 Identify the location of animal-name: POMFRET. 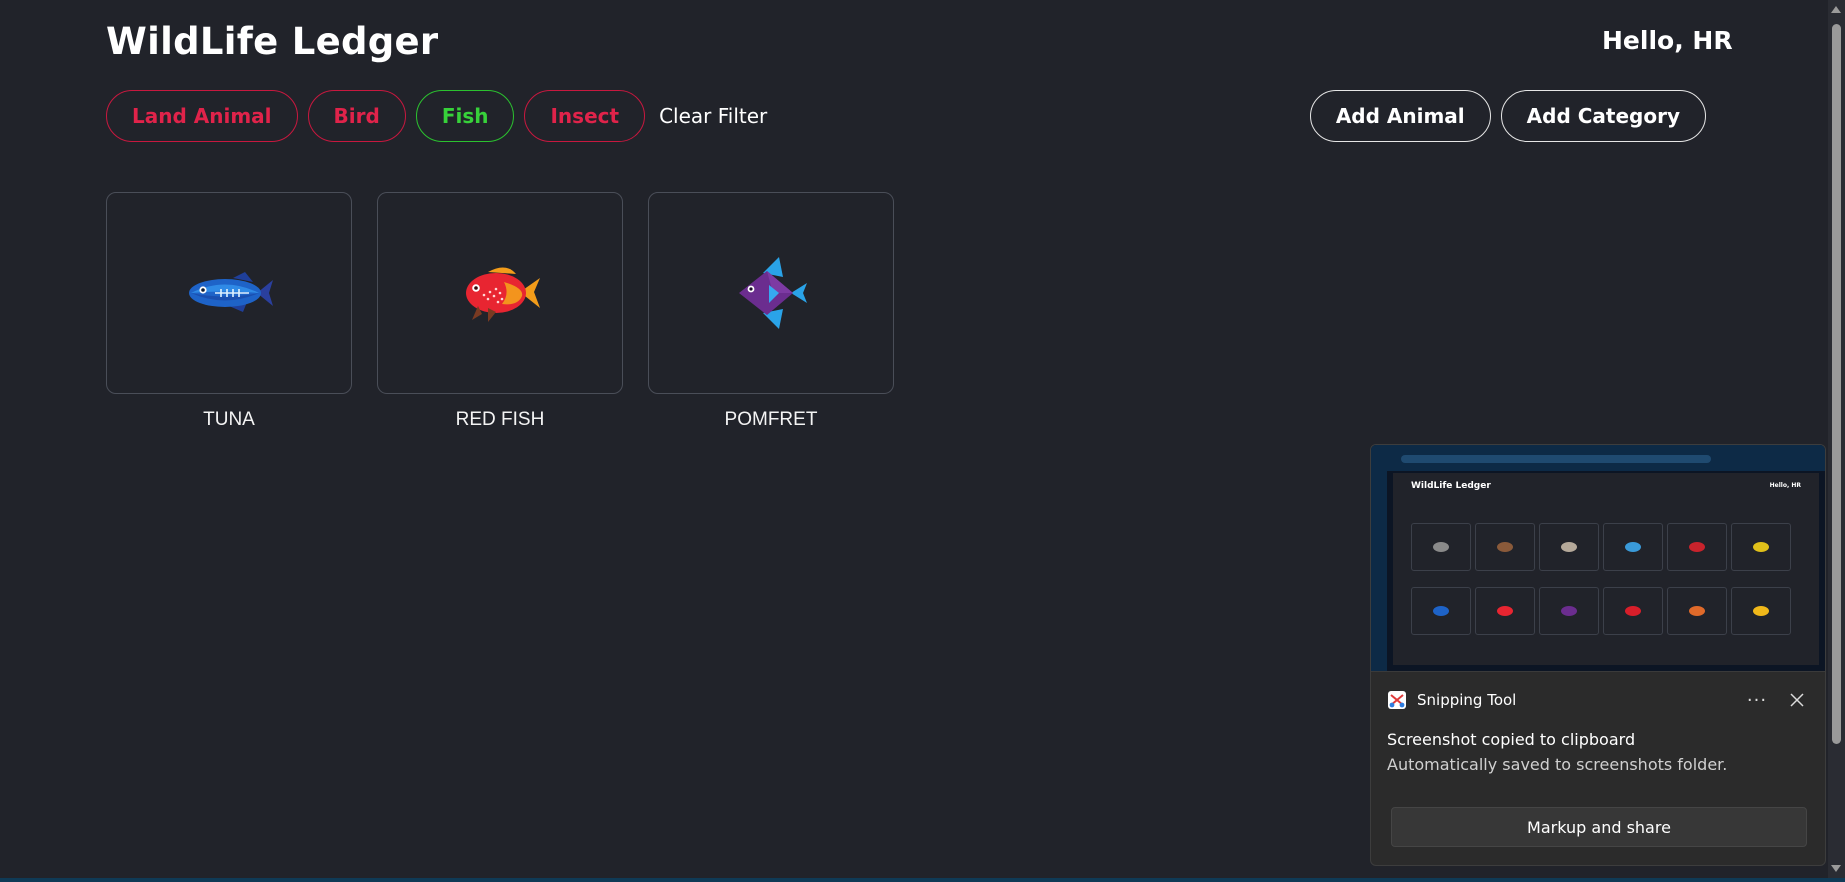
(771, 419).